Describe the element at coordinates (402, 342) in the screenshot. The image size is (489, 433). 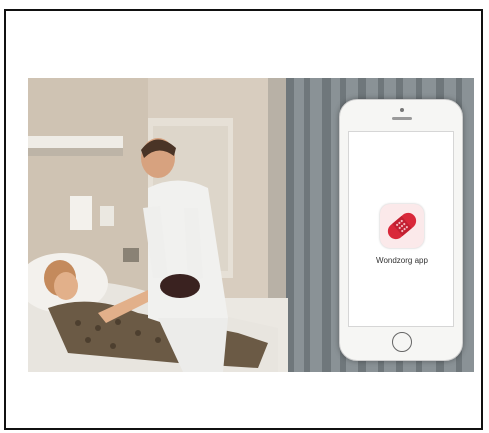
I see `home-button` at that location.